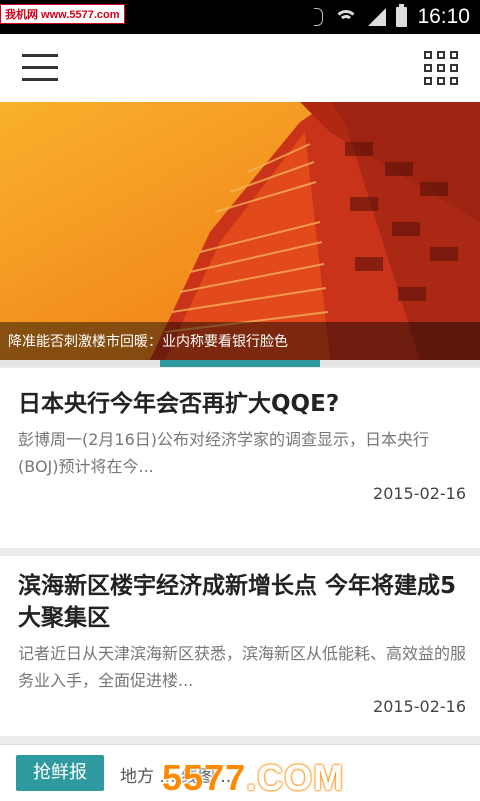 This screenshot has width=480, height=801. What do you see at coordinates (392, 17) in the screenshot?
I see `status-icons: 16:10` at bounding box center [392, 17].